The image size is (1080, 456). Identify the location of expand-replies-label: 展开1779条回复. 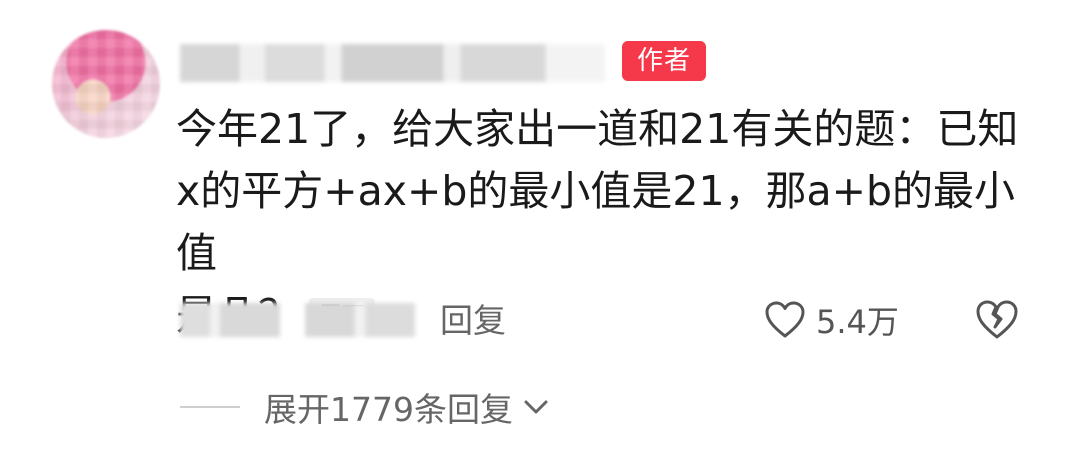
(388, 409).